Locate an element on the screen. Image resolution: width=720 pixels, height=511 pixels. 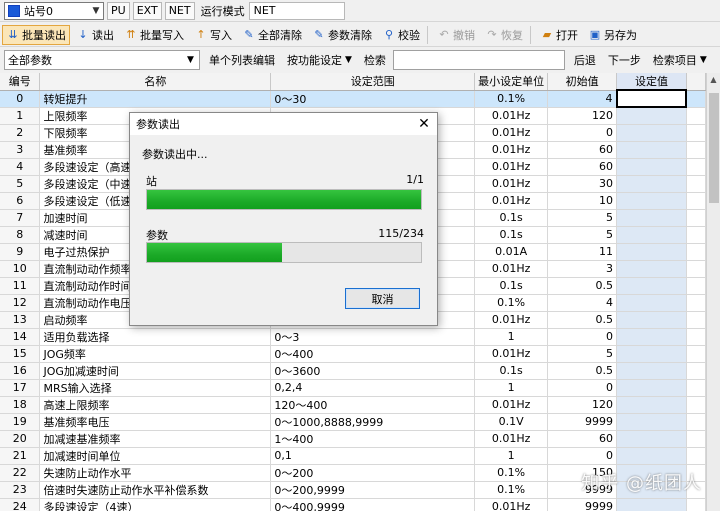
header-range: 设定范围 is located at coordinates (373, 82).